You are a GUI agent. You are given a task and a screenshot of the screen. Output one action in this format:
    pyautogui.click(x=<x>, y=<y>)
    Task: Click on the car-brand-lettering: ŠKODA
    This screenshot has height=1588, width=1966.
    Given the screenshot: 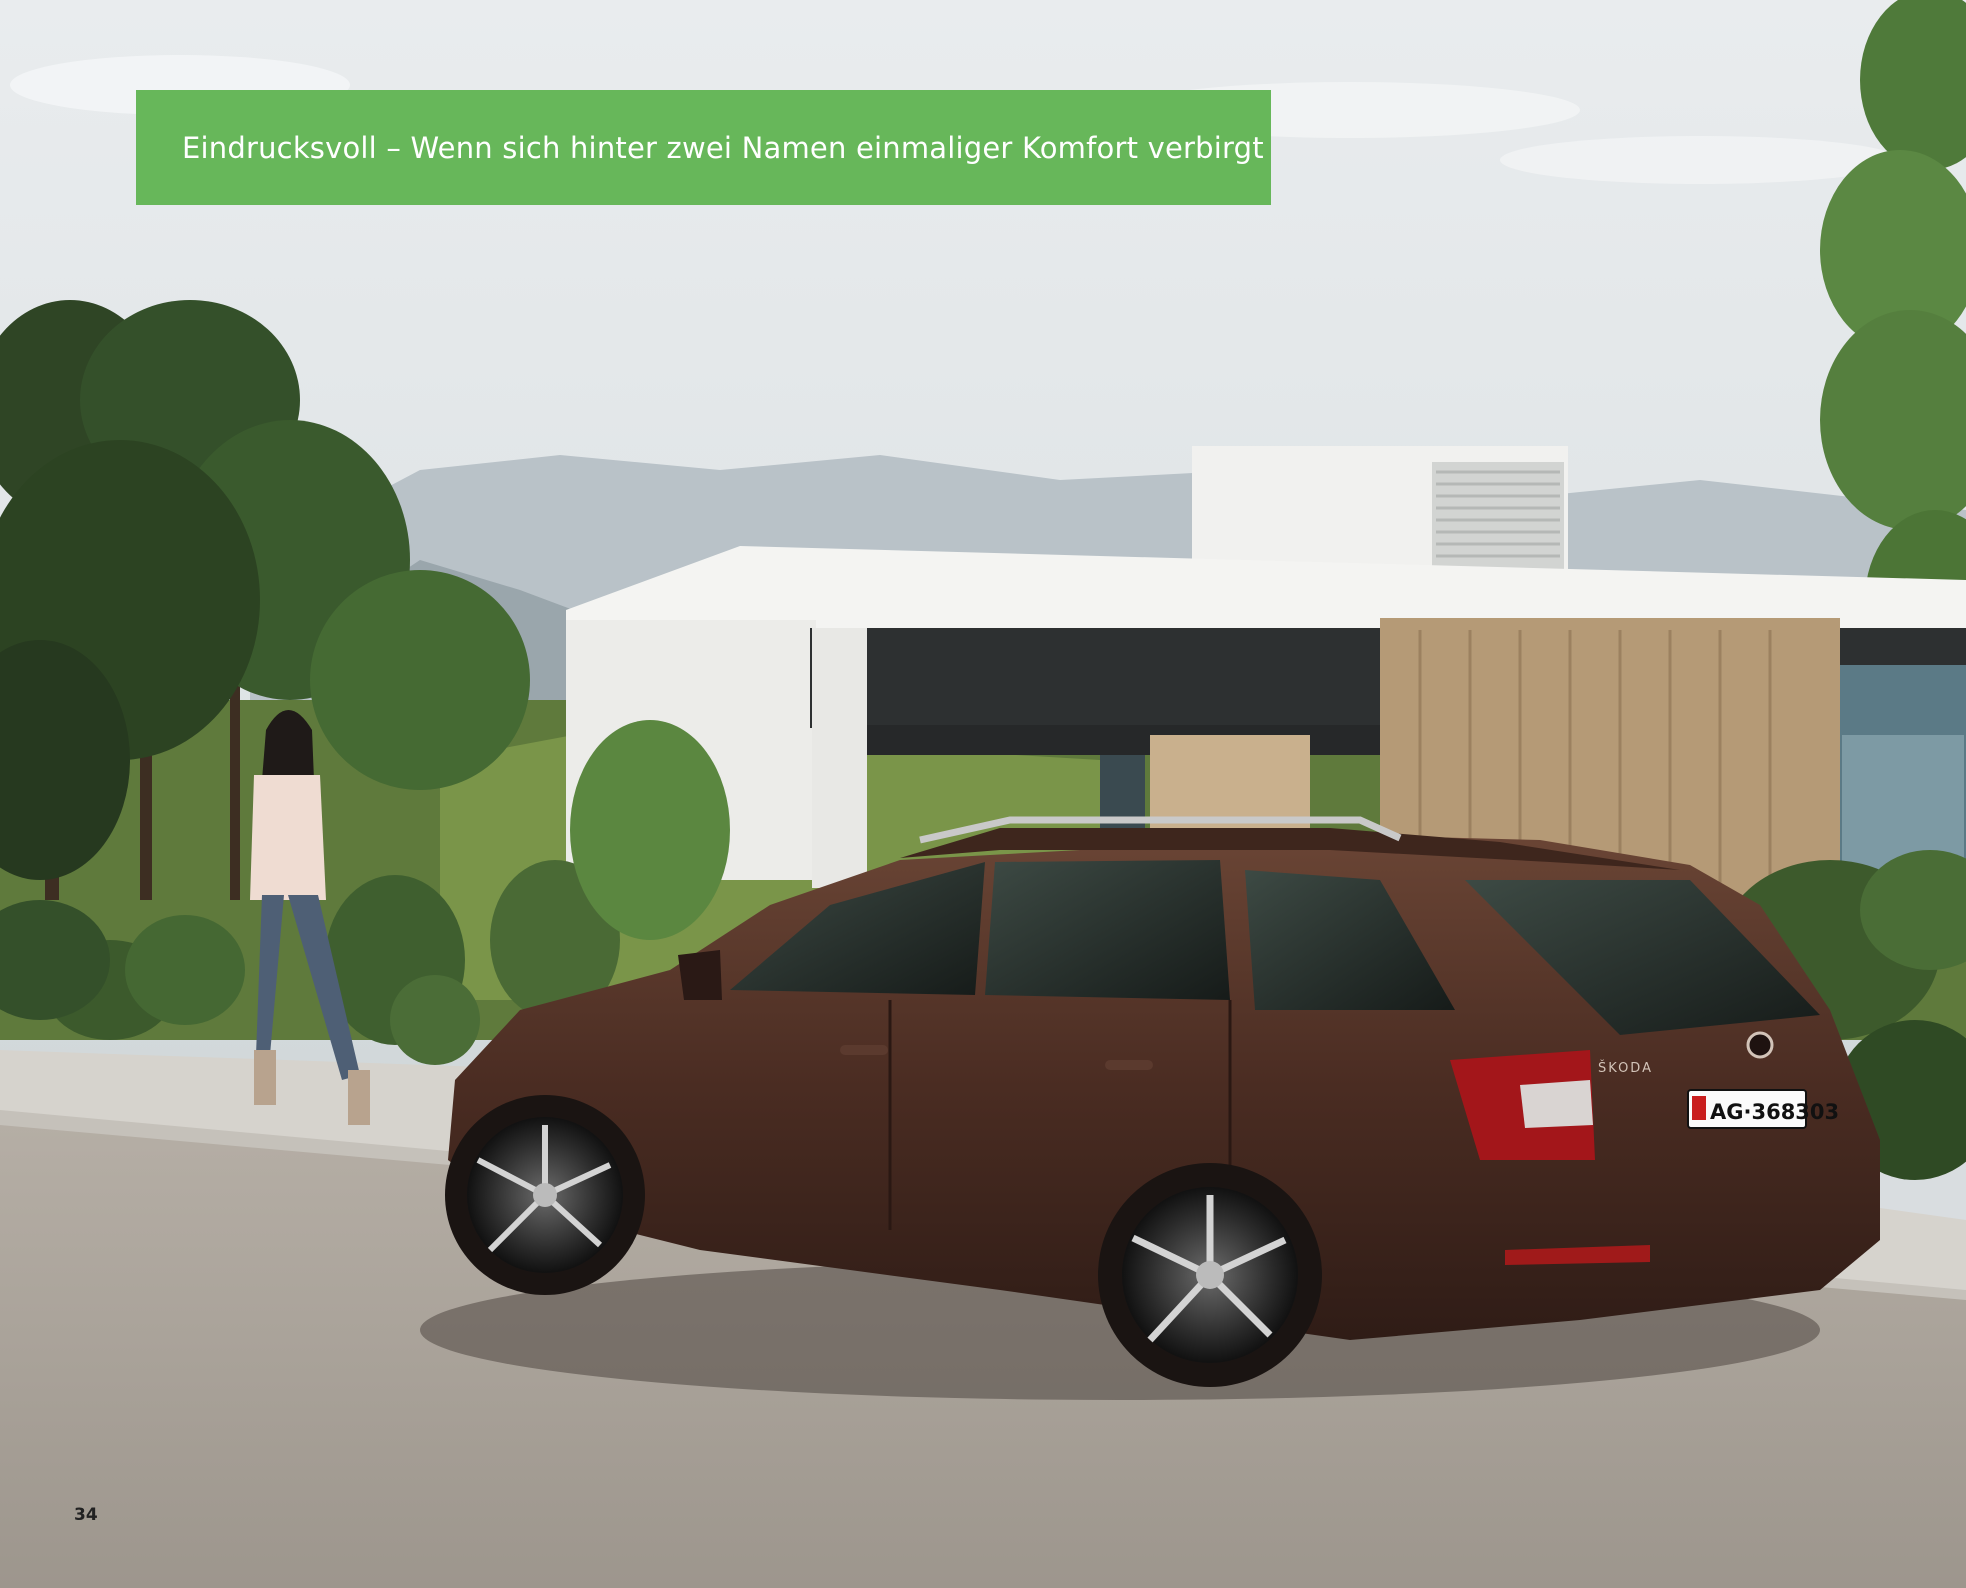 What is the action you would take?
    pyautogui.click(x=1625, y=1068)
    